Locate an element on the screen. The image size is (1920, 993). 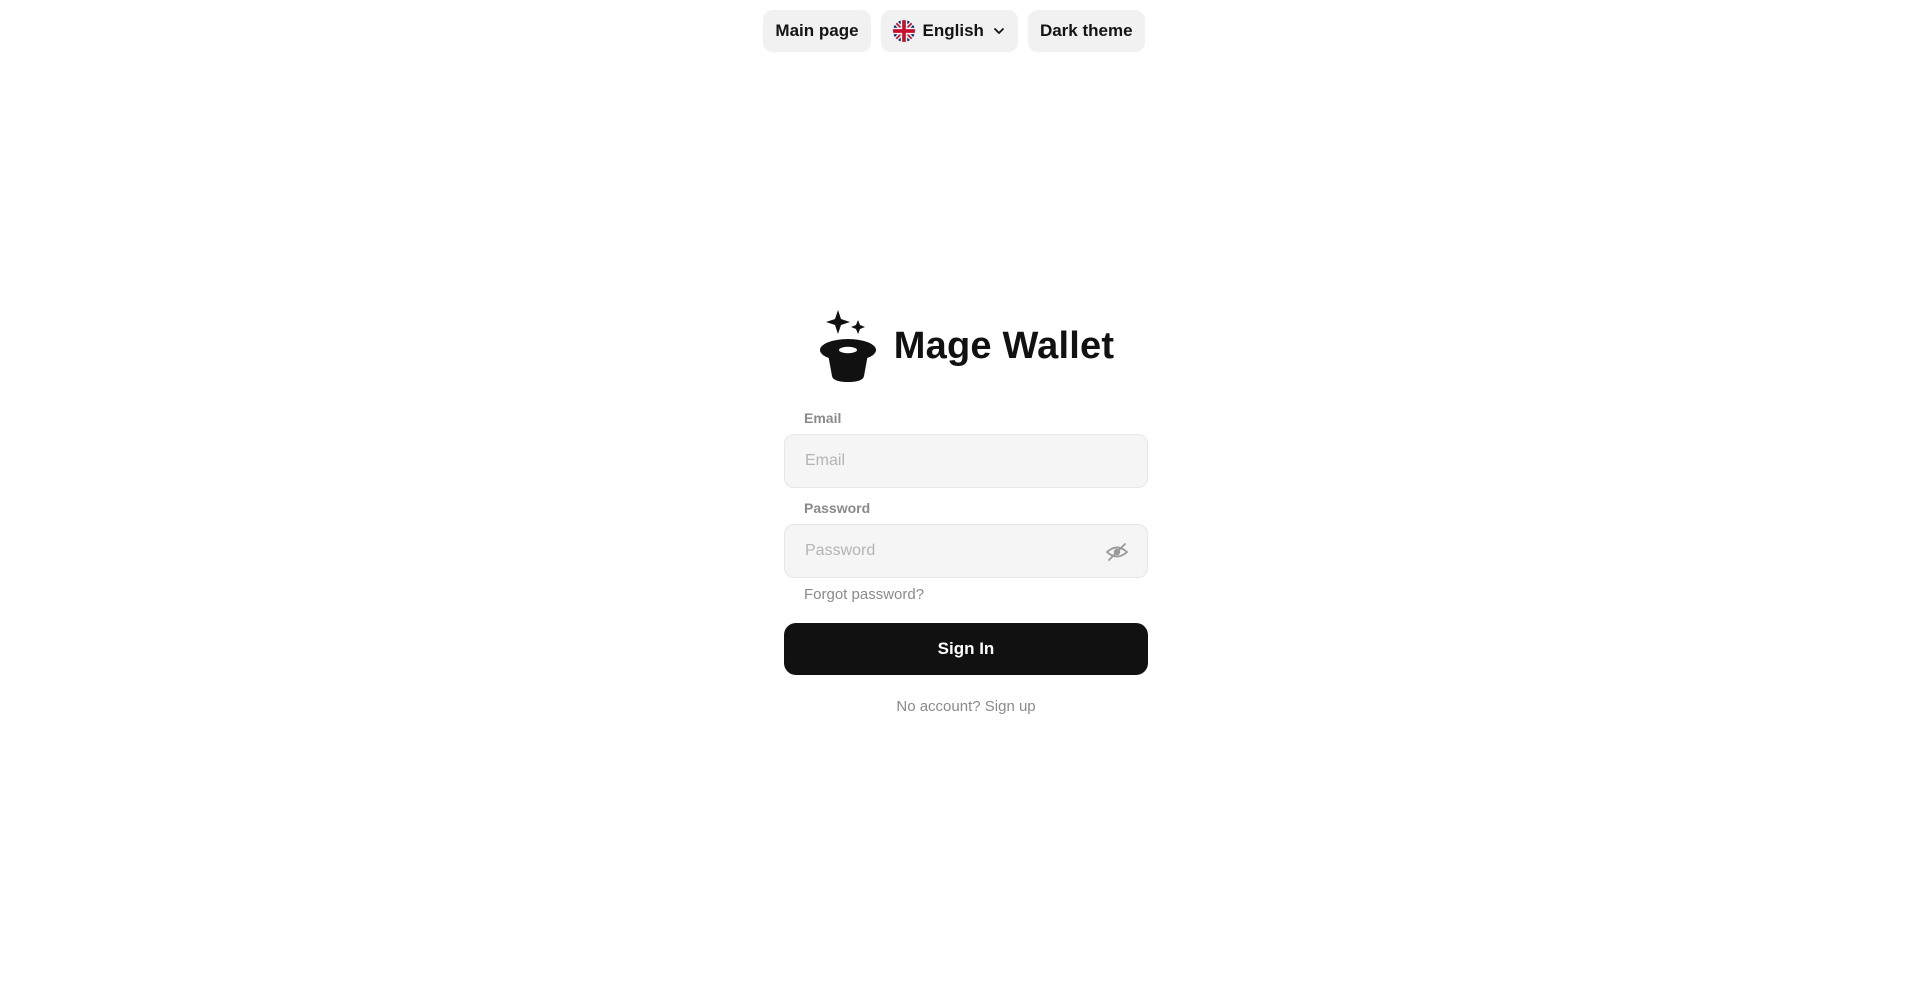
brand: Mage Wallet is located at coordinates (966, 346).